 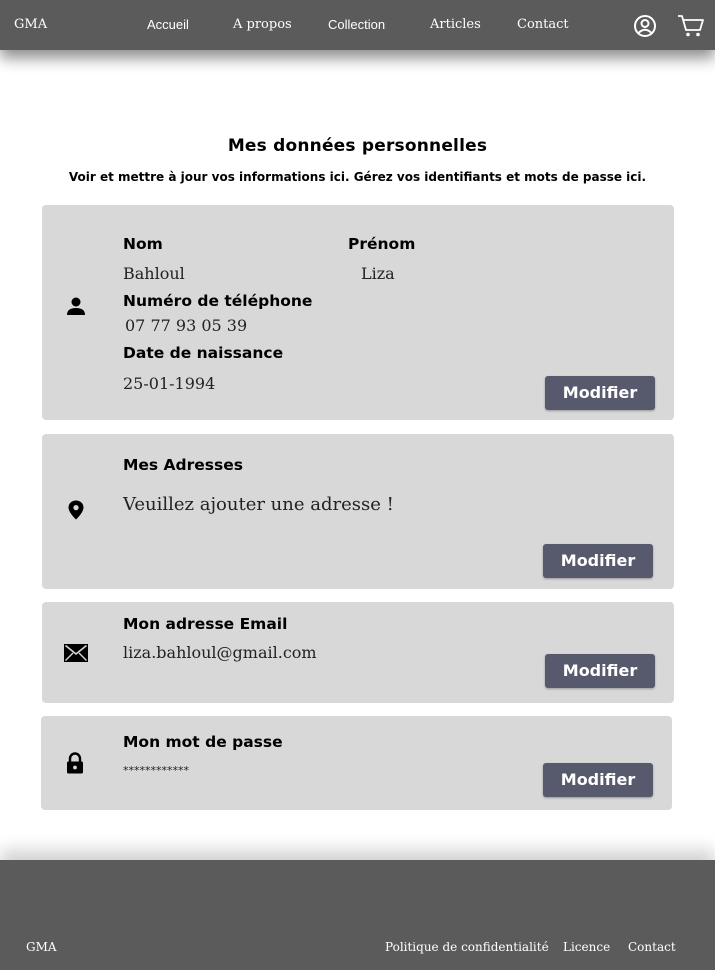 What do you see at coordinates (76, 306) in the screenshot?
I see `person-icon` at bounding box center [76, 306].